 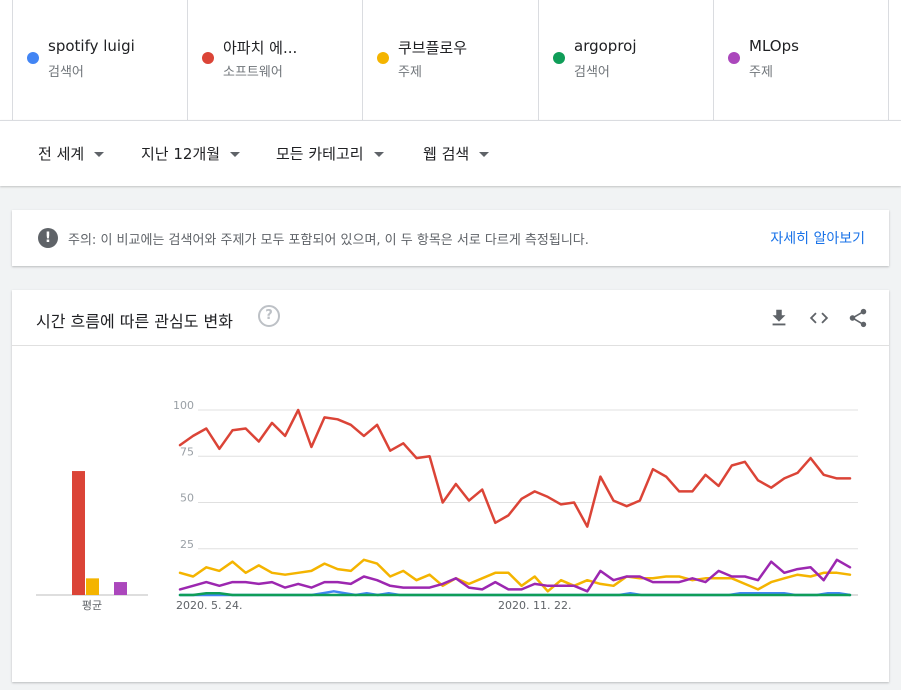 What do you see at coordinates (134, 321) in the screenshot?
I see `card-title: 시간 흐름에 따른 관심도 변화` at bounding box center [134, 321].